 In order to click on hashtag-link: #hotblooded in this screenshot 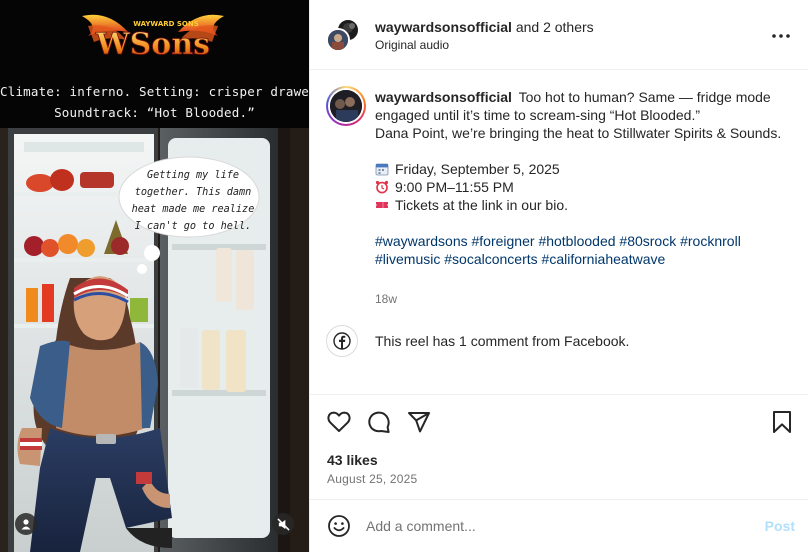, I will do `click(576, 241)`.